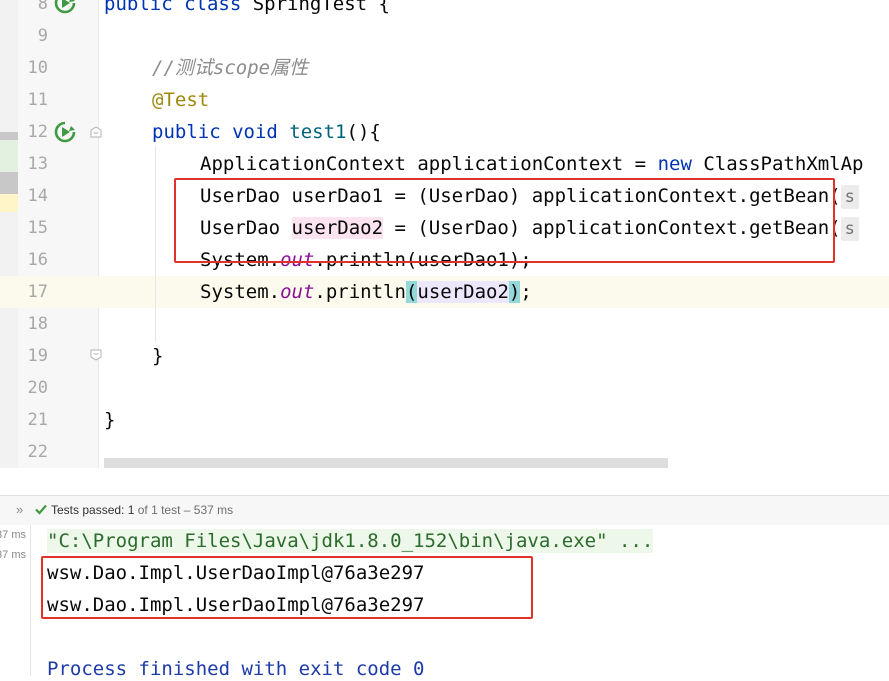  I want to click on code-line: 18, so click(444, 324).